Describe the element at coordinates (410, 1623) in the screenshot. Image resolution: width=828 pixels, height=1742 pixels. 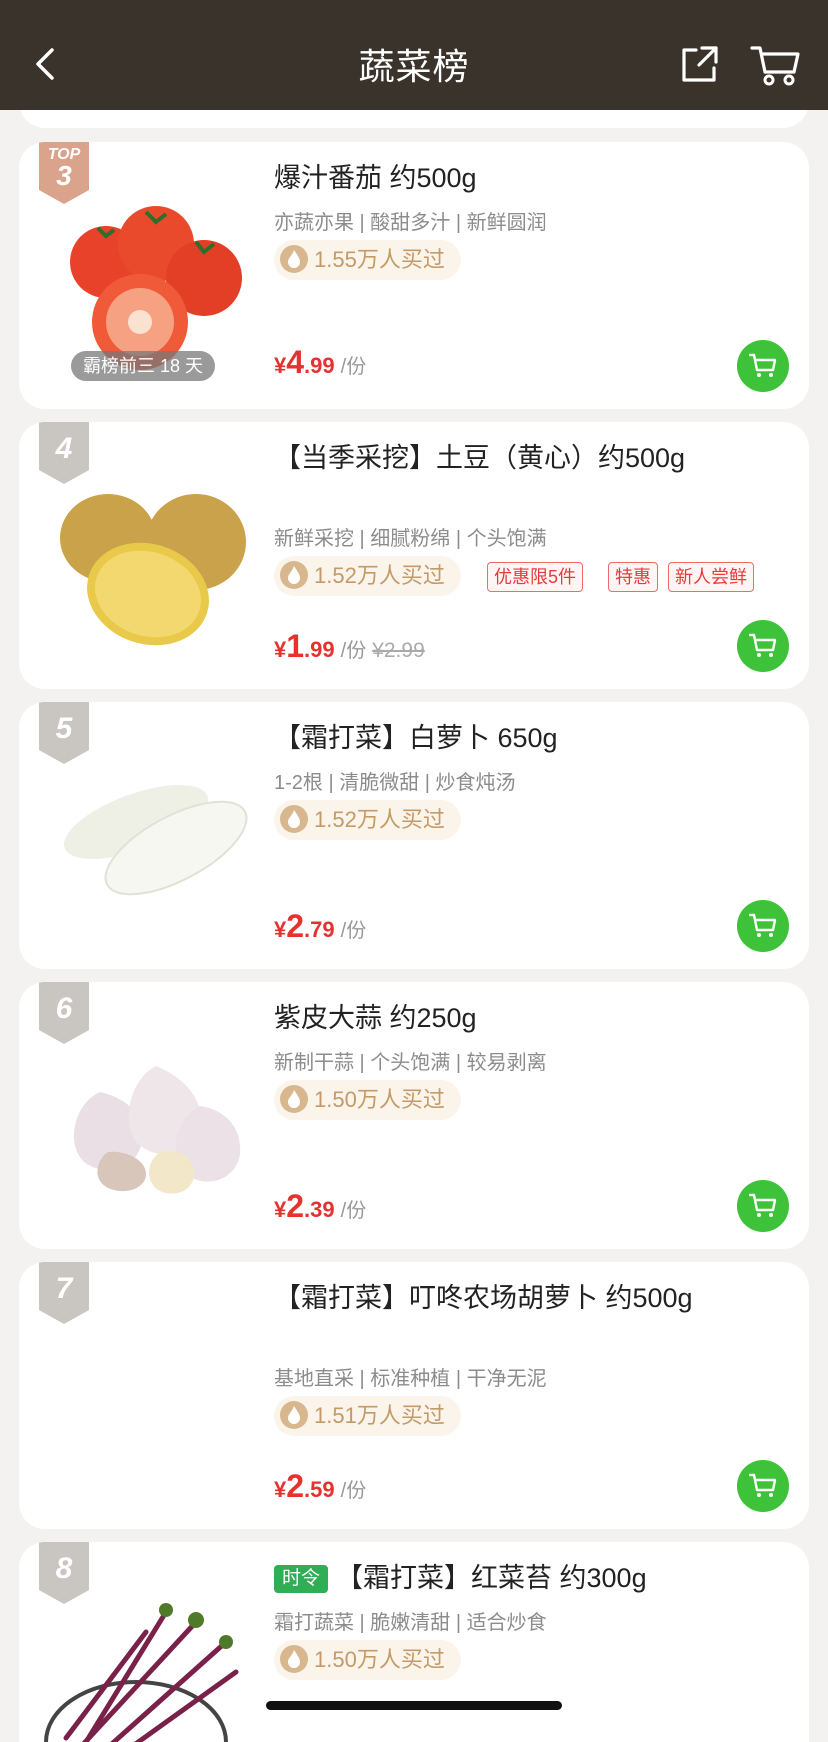
I see `product-subtitle: 霜打蔬菜 | 脆嫩清甜 | 适合炒食` at that location.